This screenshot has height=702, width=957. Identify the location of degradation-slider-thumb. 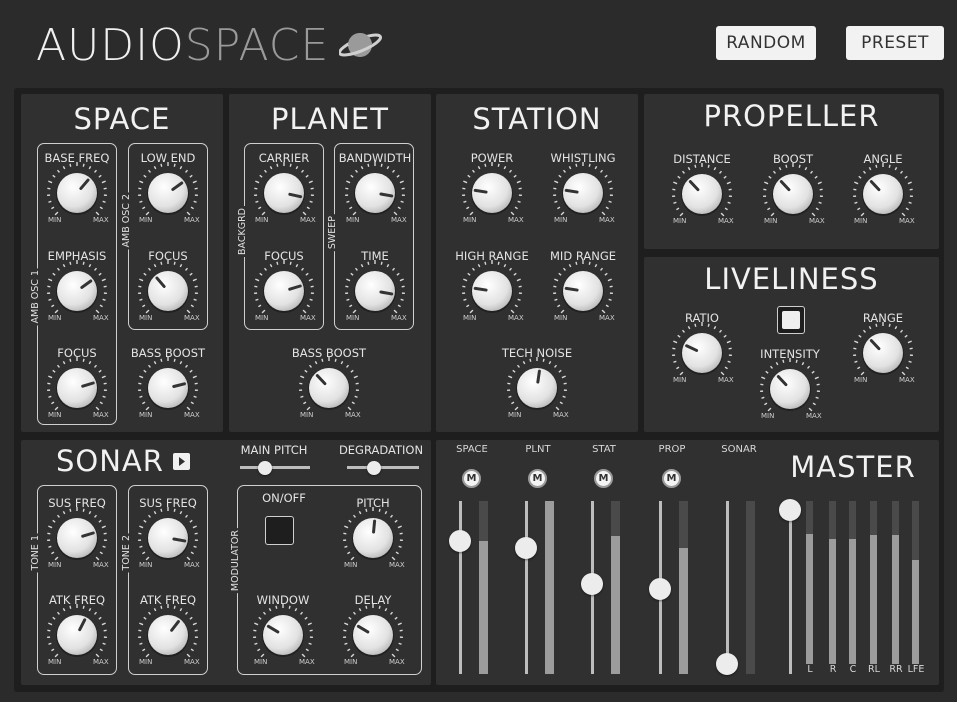
(373, 468).